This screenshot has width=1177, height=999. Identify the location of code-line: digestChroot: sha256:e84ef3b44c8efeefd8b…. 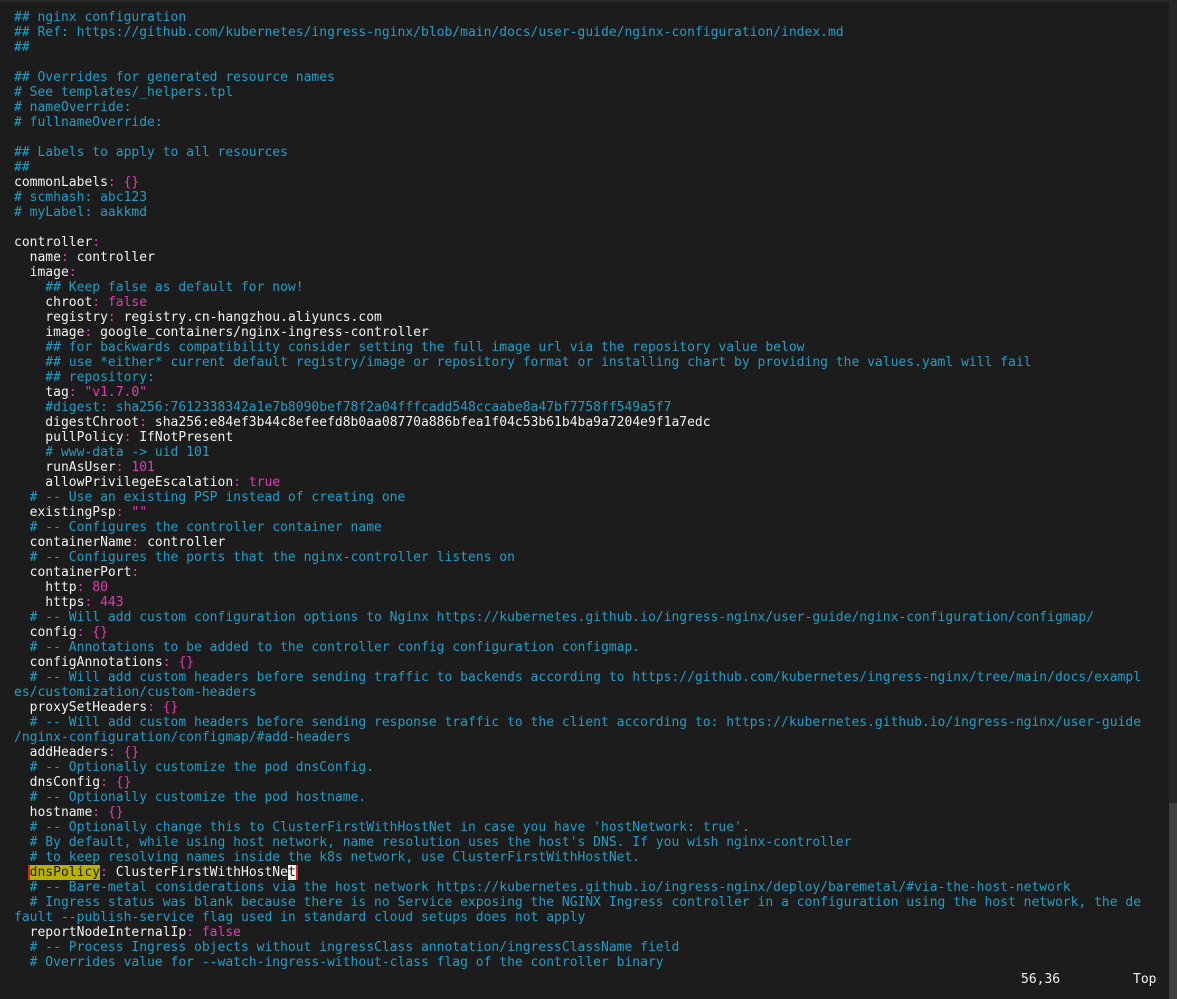
(591, 422).